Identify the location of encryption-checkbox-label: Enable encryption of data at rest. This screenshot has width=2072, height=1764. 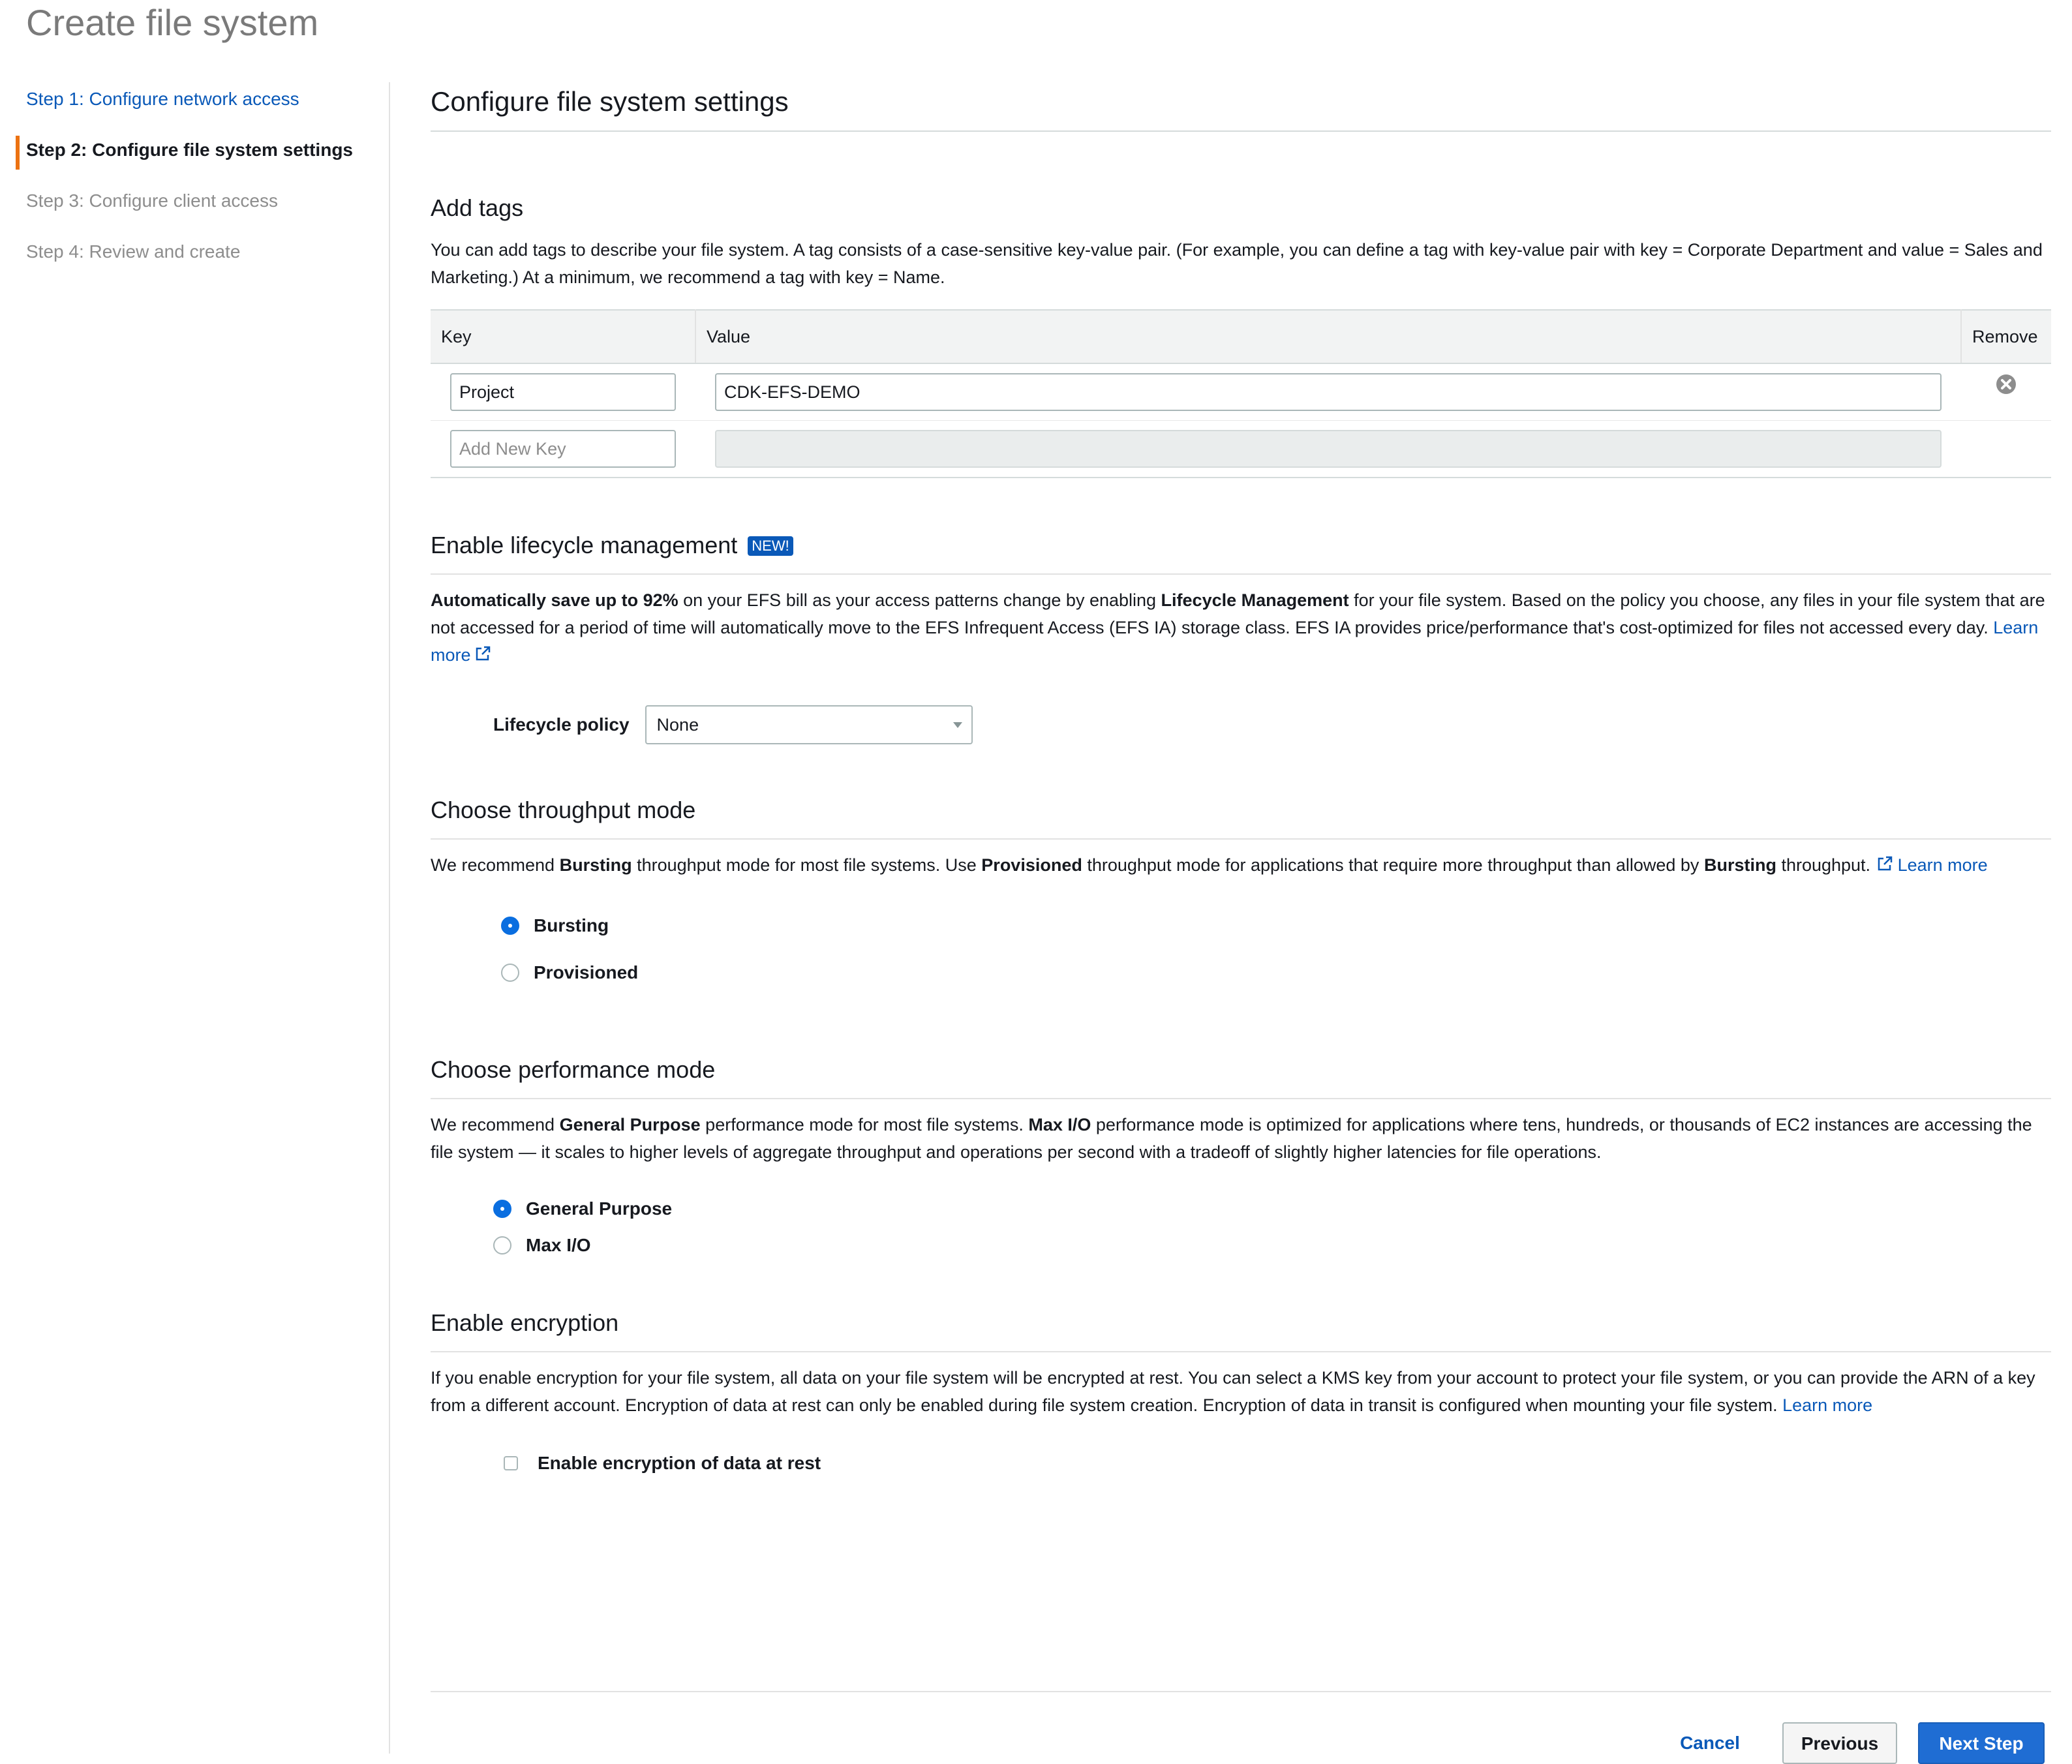
(679, 1463).